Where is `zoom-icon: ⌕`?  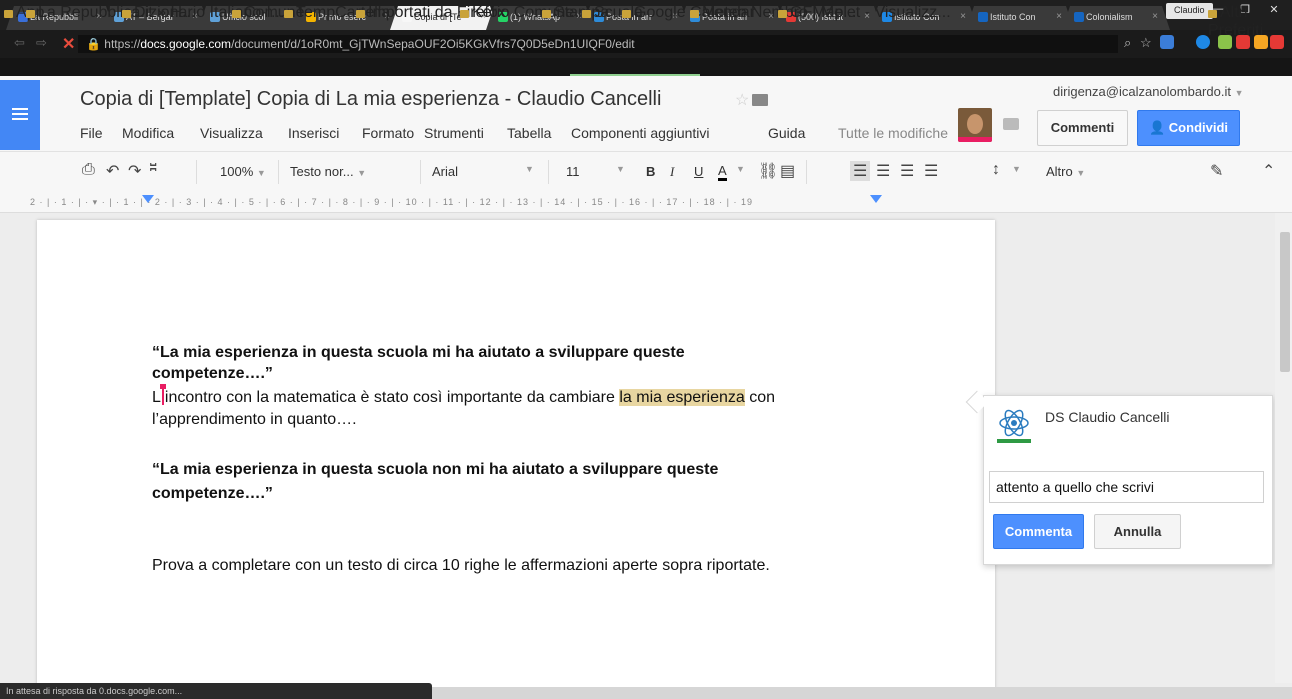 zoom-icon: ⌕ is located at coordinates (1127, 43).